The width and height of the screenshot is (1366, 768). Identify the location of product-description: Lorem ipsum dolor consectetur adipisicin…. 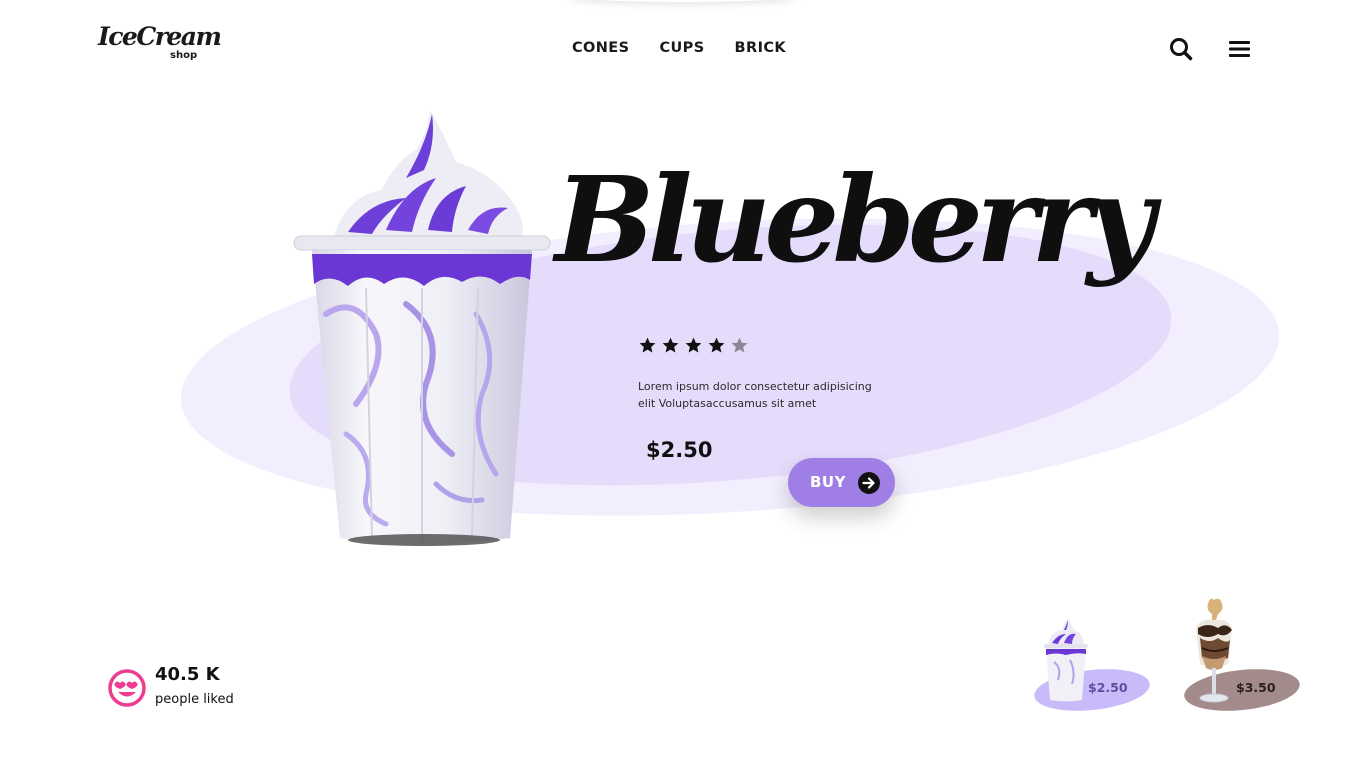
(755, 395).